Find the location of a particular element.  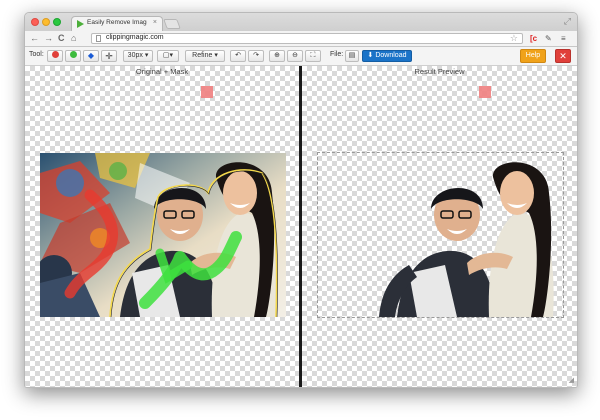

zoom-out-button: ⊖ is located at coordinates (295, 56).